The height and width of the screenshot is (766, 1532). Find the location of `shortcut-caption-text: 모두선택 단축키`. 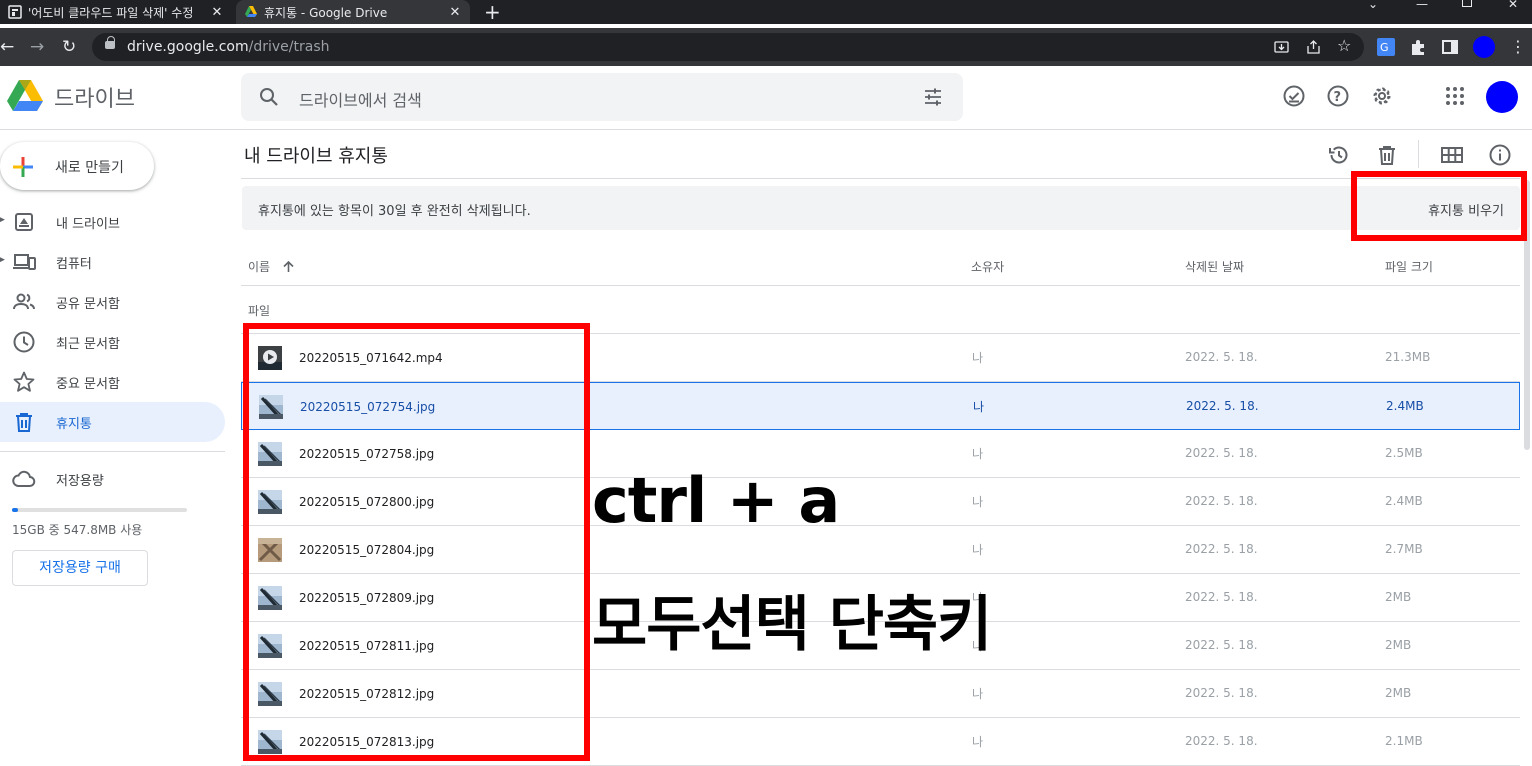

shortcut-caption-text: 모두선택 단축키 is located at coordinates (792, 625).